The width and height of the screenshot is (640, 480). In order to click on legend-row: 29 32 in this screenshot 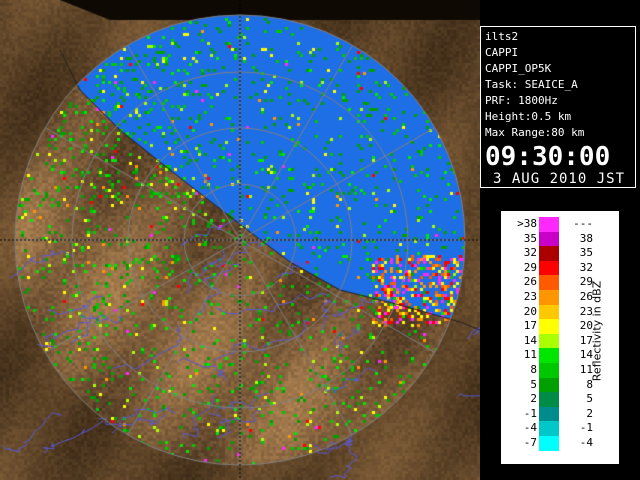, I will do `click(551, 268)`.